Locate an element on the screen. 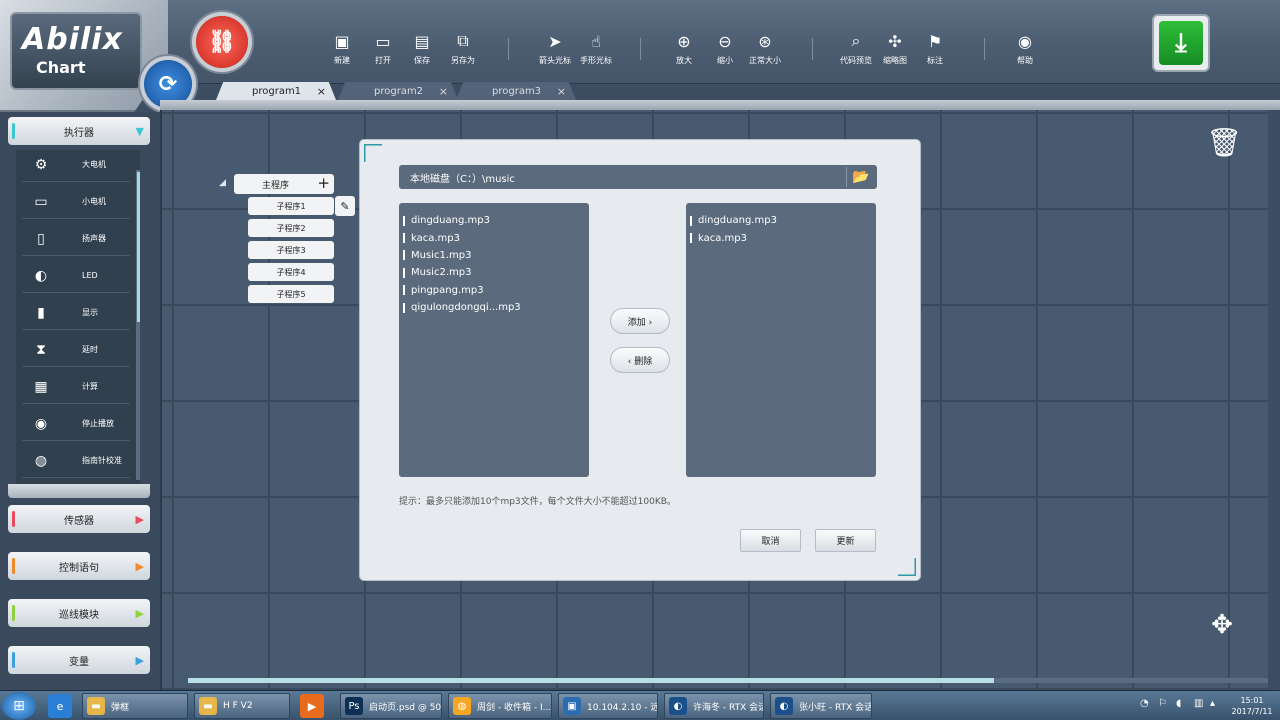 This screenshot has width=1280, height=720. category-line-tracking: 巡线模块 ▶ is located at coordinates (79, 613).